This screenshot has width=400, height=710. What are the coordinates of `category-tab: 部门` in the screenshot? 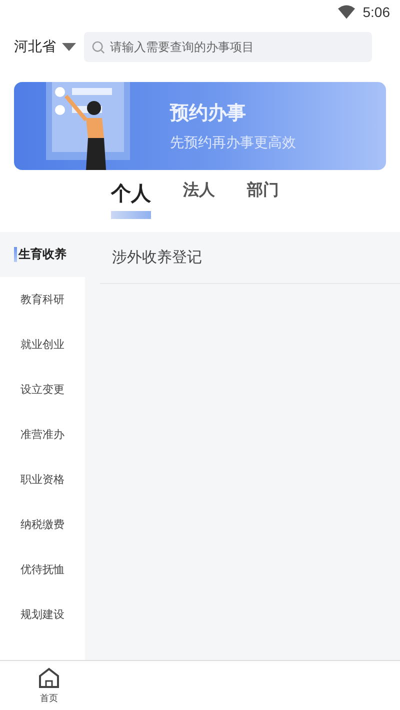 It's located at (263, 196).